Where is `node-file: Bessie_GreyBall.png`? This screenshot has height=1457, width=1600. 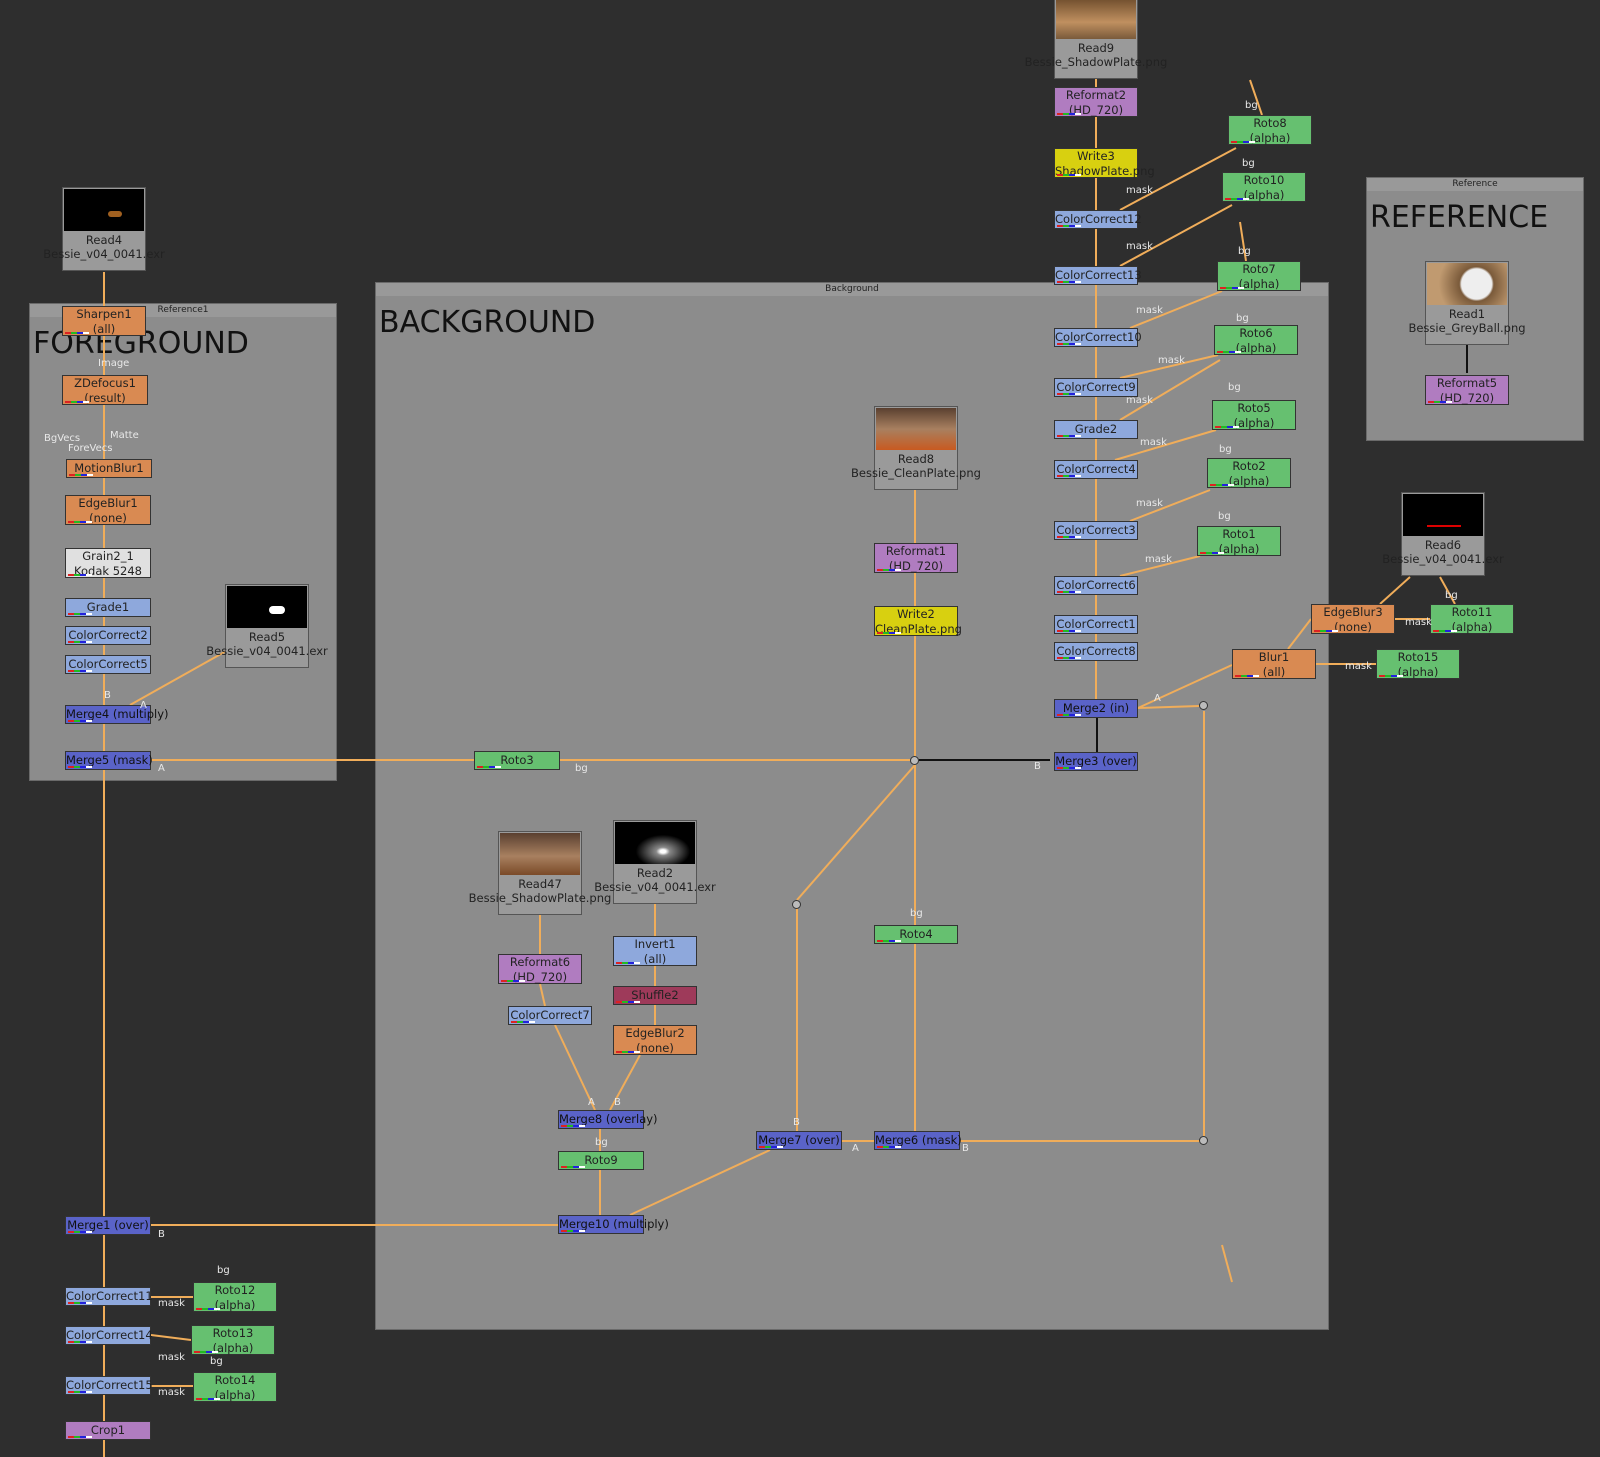 node-file: Bessie_GreyBall.png is located at coordinates (1467, 328).